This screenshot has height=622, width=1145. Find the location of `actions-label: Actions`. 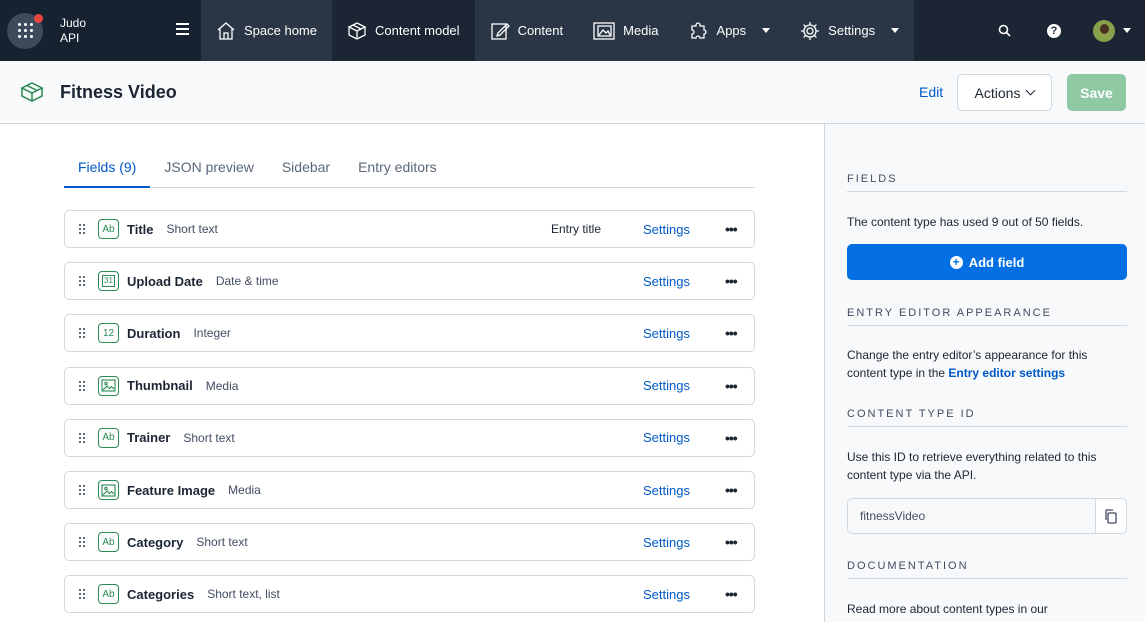

actions-label: Actions is located at coordinates (997, 92).